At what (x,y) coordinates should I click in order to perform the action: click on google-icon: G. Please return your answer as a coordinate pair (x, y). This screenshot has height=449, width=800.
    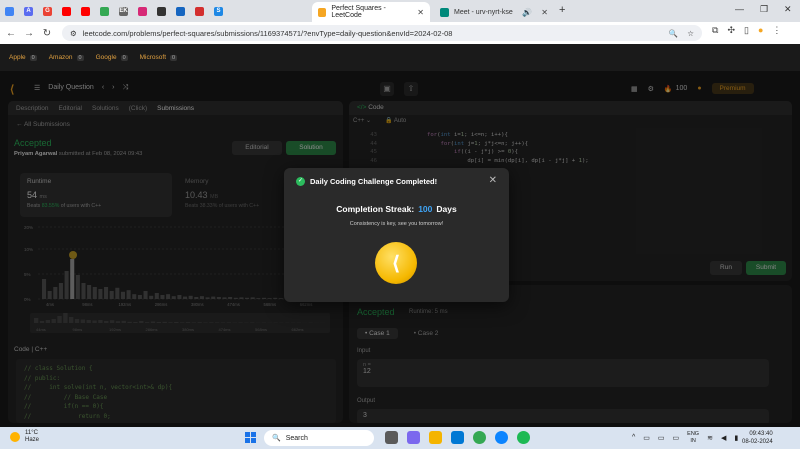
    Looking at the image, I should click on (47, 11).